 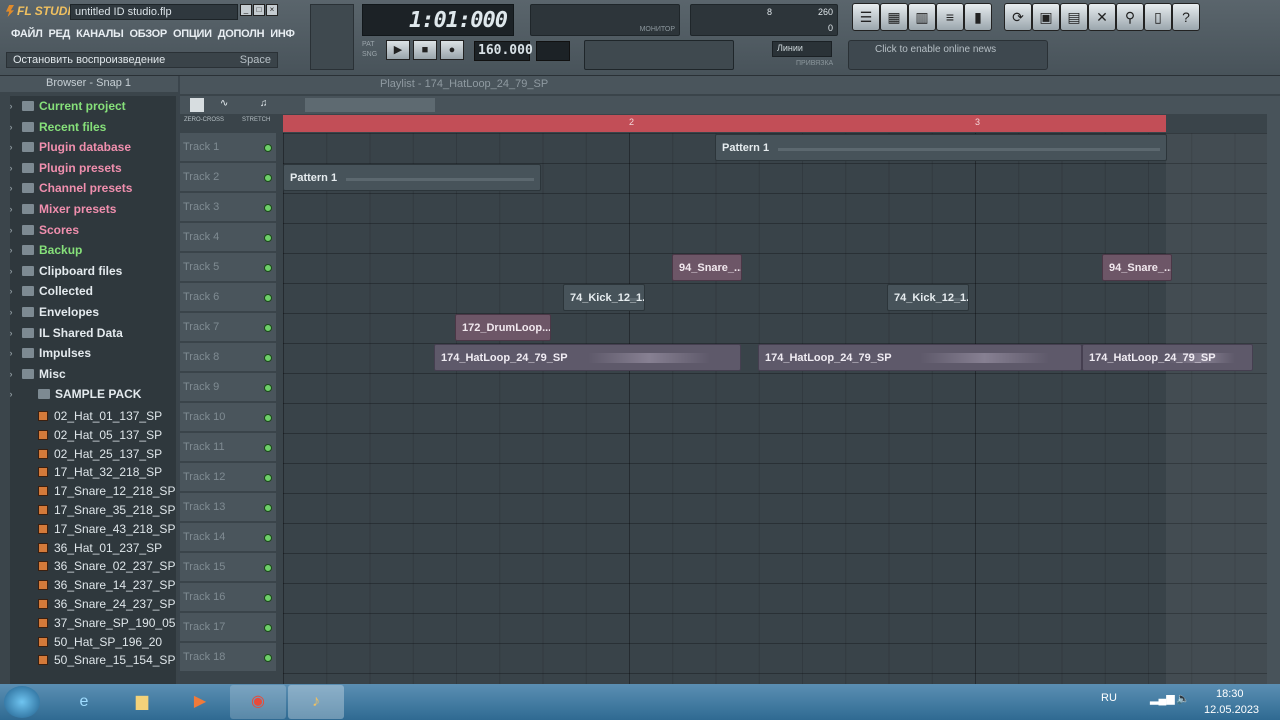 What do you see at coordinates (1018, 17) in the screenshot?
I see `cpu-icon: ⟳` at bounding box center [1018, 17].